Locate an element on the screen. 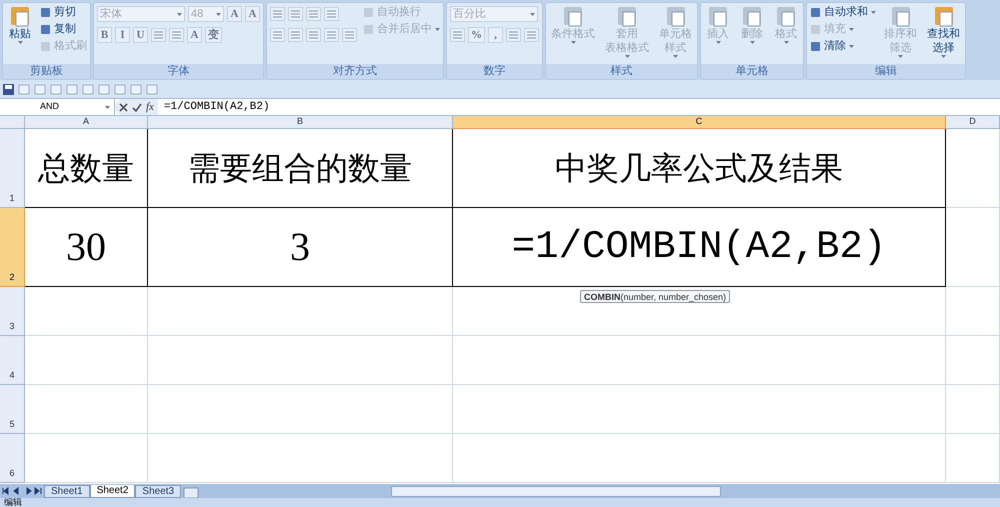  ribbon-button: 清除 is located at coordinates (843, 46).